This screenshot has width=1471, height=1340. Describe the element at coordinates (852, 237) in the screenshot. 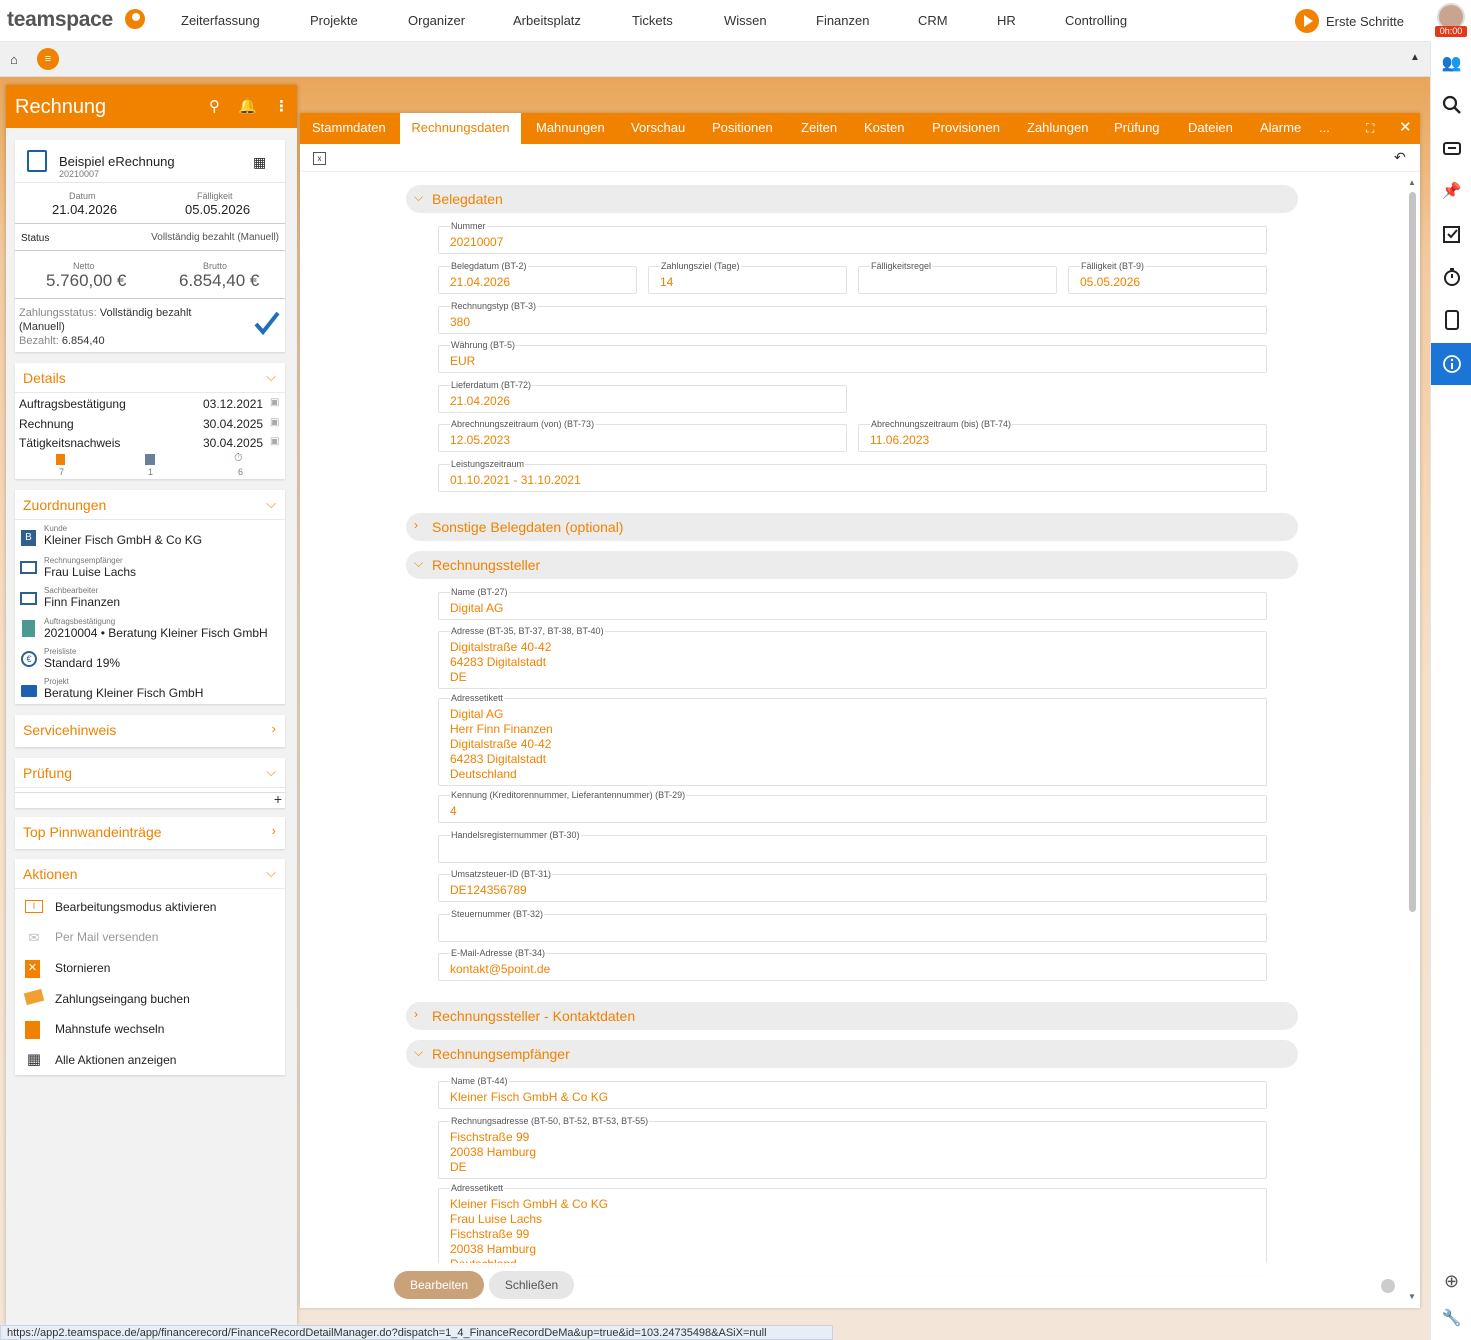

I see `field-nummer: Nummer 20210007` at that location.